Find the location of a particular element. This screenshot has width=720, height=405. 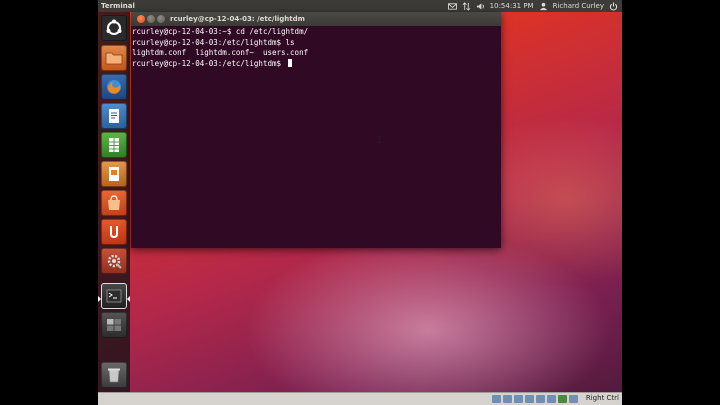

launcher-trash is located at coordinates (114, 375).